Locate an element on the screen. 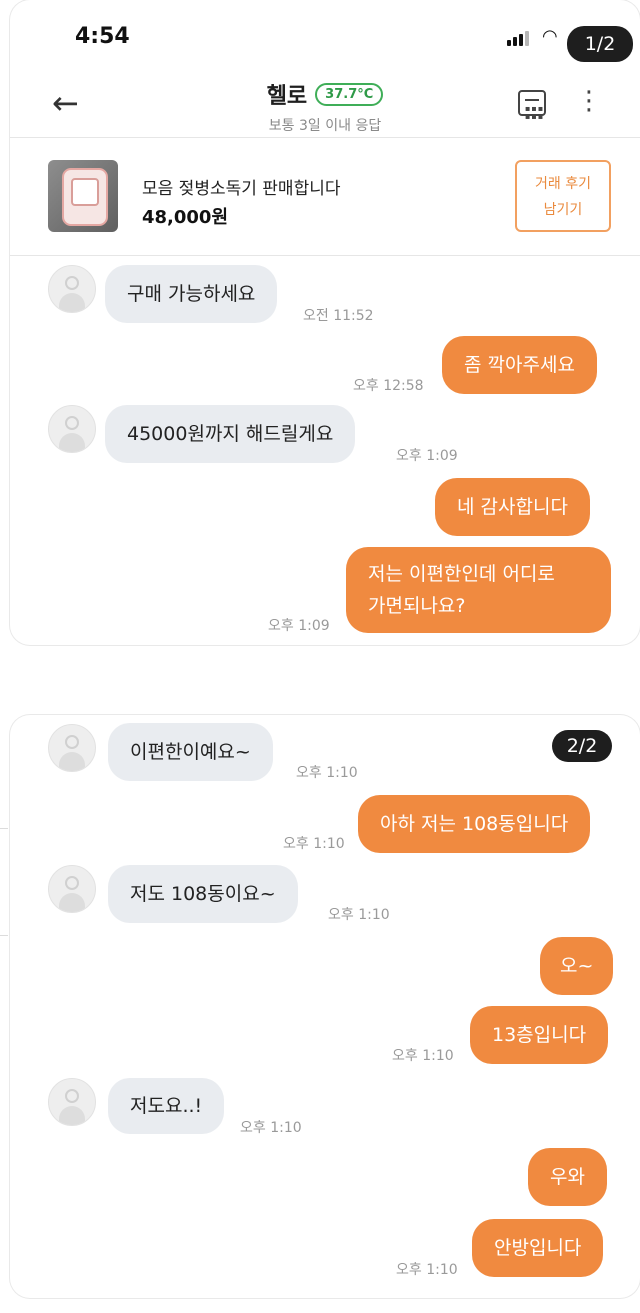 This screenshot has width=640, height=1313. product-price: 48,000원 is located at coordinates (185, 217).